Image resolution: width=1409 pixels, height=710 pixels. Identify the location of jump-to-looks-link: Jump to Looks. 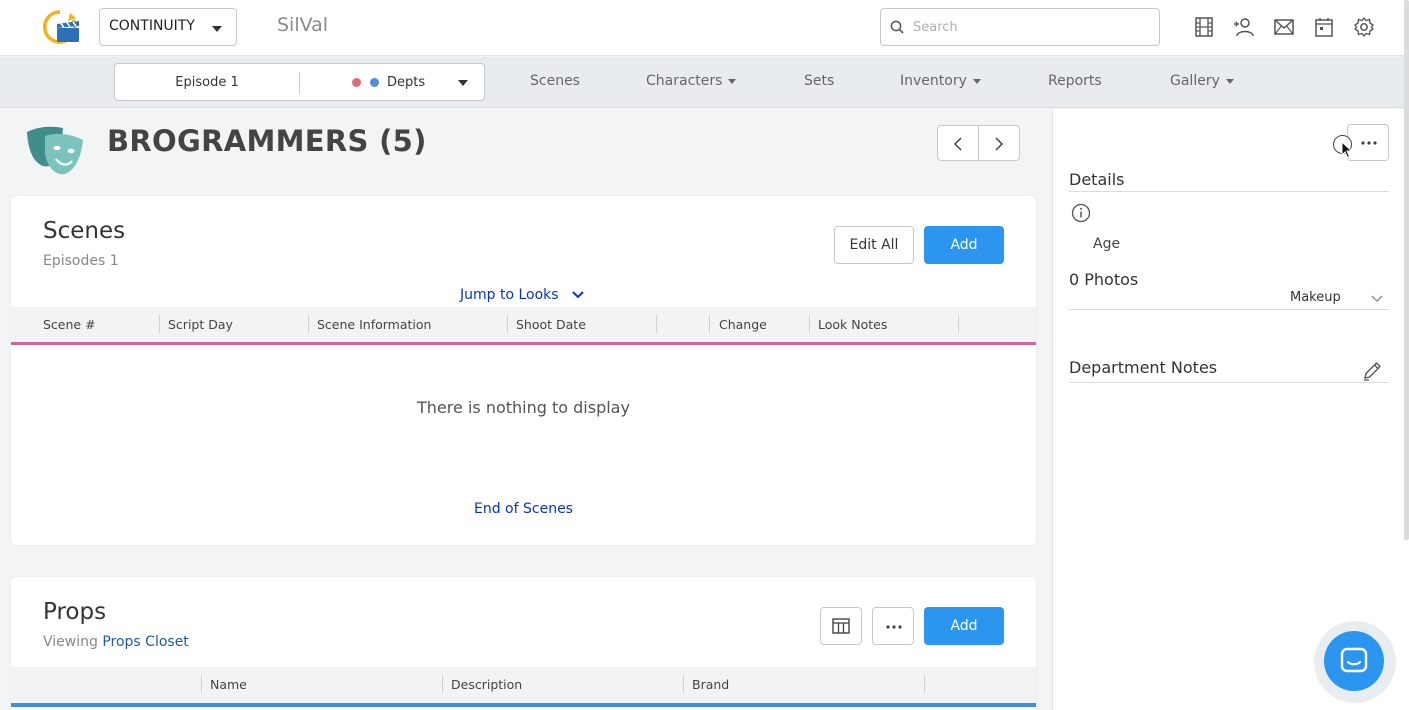
(522, 295).